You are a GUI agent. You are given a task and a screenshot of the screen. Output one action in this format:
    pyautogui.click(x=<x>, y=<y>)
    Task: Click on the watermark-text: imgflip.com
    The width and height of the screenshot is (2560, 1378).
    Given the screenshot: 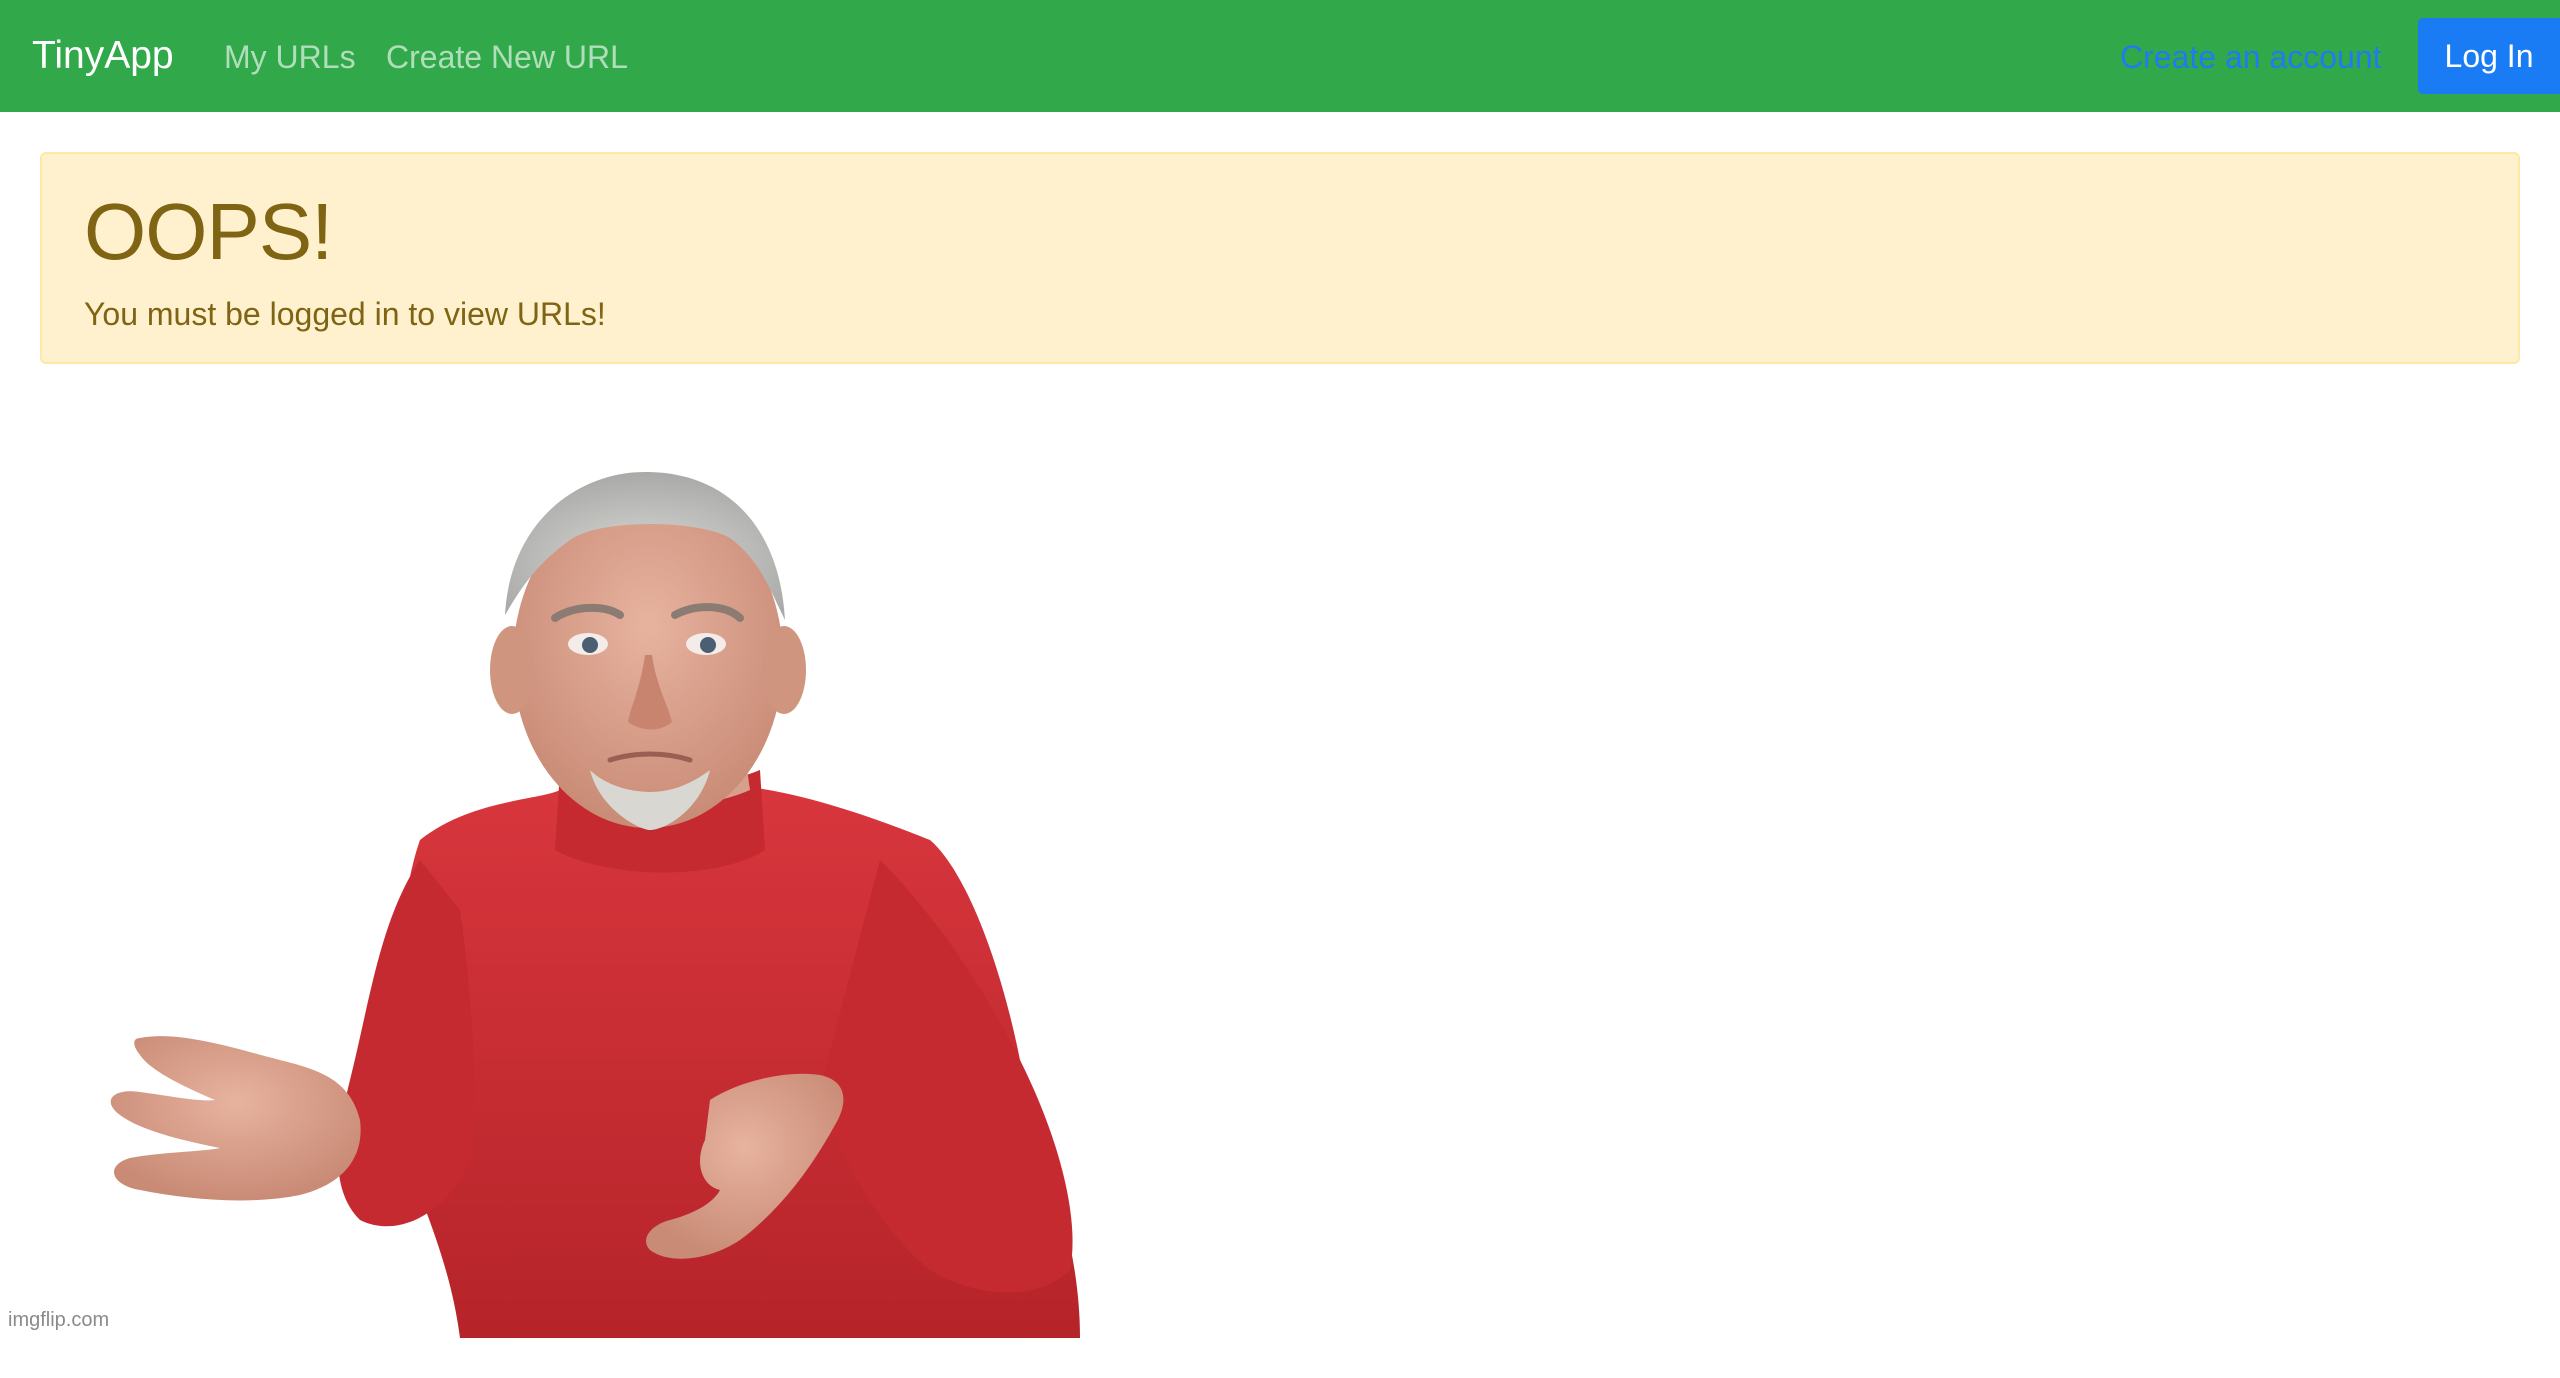 What is the action you would take?
    pyautogui.click(x=59, y=1320)
    